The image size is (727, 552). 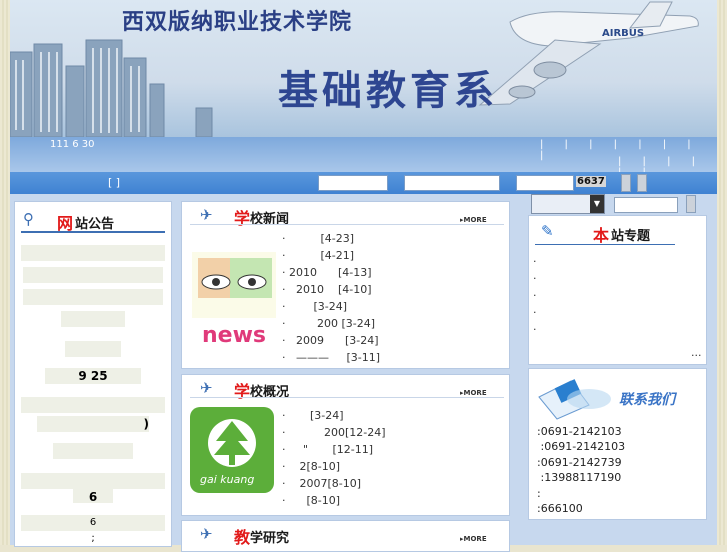 I want to click on news-title-rule, so click(x=347, y=224).